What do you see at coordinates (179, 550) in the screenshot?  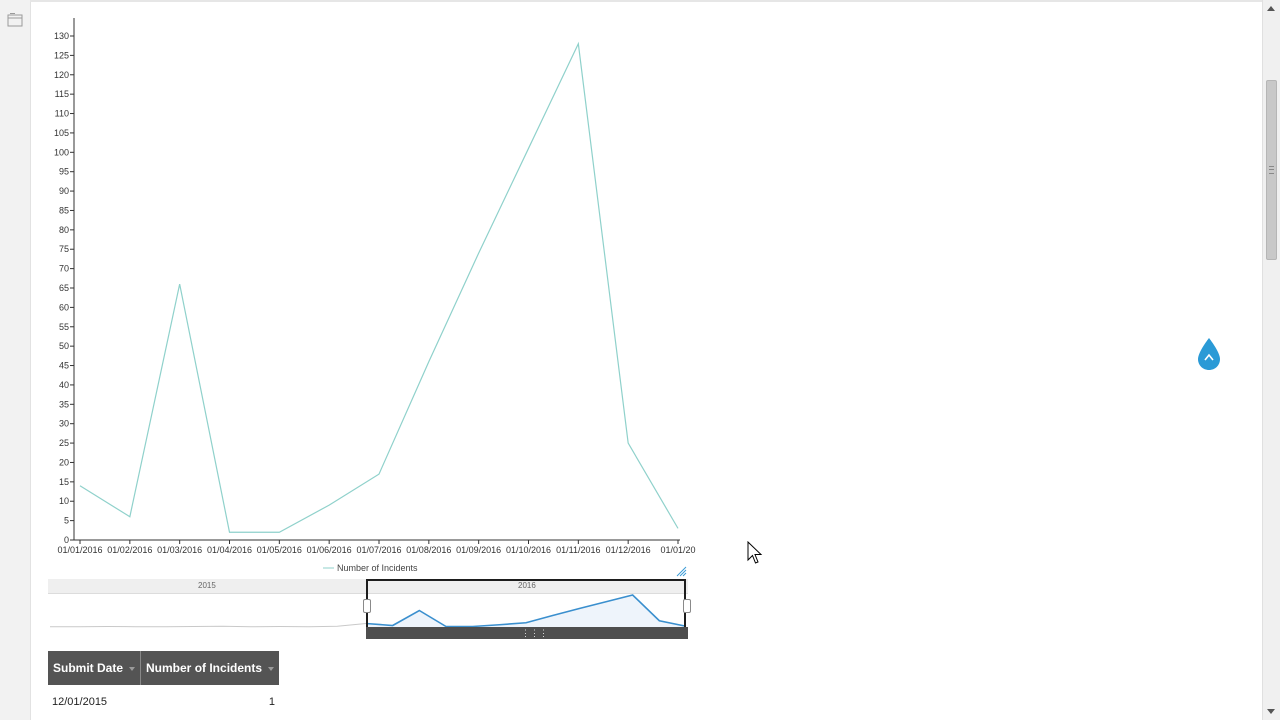 I see `x-tick-label: 01/03/2016` at bounding box center [179, 550].